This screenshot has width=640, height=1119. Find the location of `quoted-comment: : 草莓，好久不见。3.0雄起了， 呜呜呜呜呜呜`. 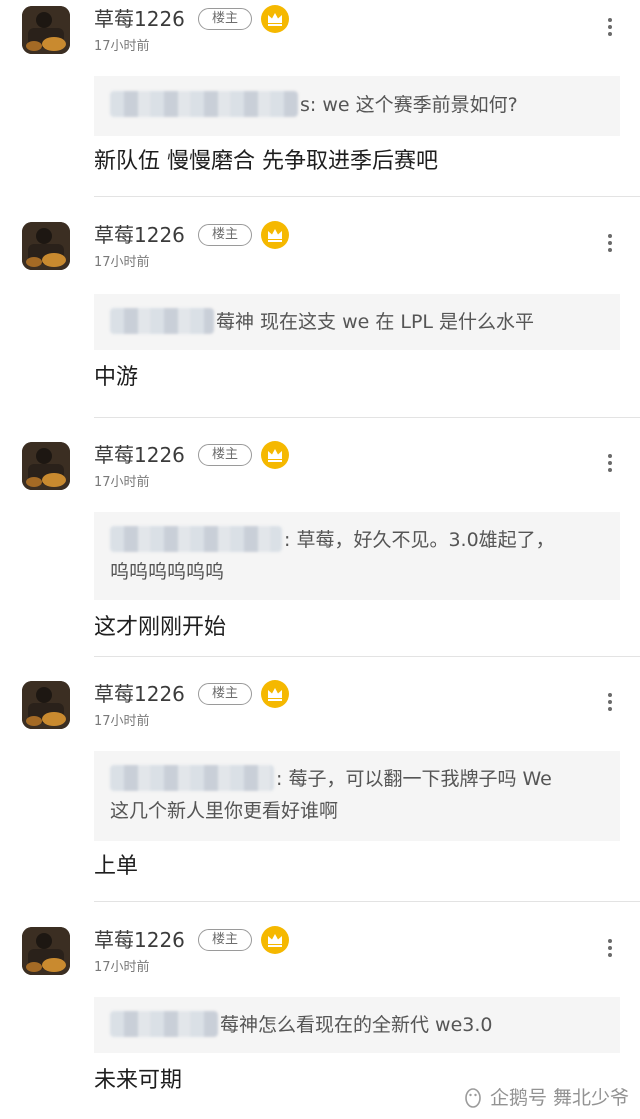

quoted-comment: : 草莓，好久不见。3.0雄起了， 呜呜呜呜呜呜 is located at coordinates (357, 556).